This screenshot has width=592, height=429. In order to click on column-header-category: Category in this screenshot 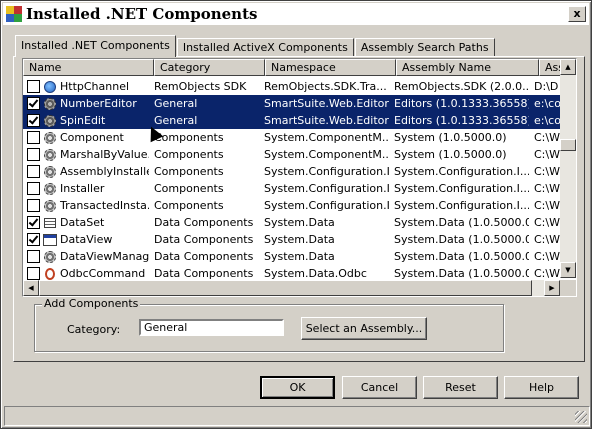, I will do `click(209, 67)`.